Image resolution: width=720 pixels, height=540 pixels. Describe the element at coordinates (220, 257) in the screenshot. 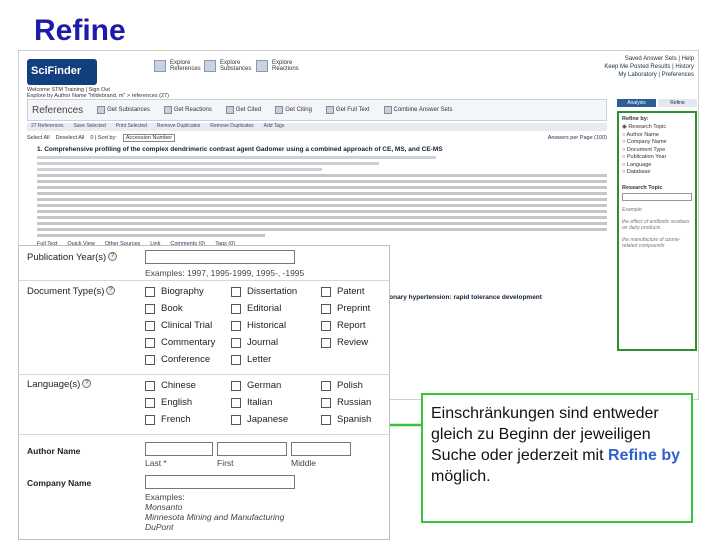

I see `publication-year-input` at that location.